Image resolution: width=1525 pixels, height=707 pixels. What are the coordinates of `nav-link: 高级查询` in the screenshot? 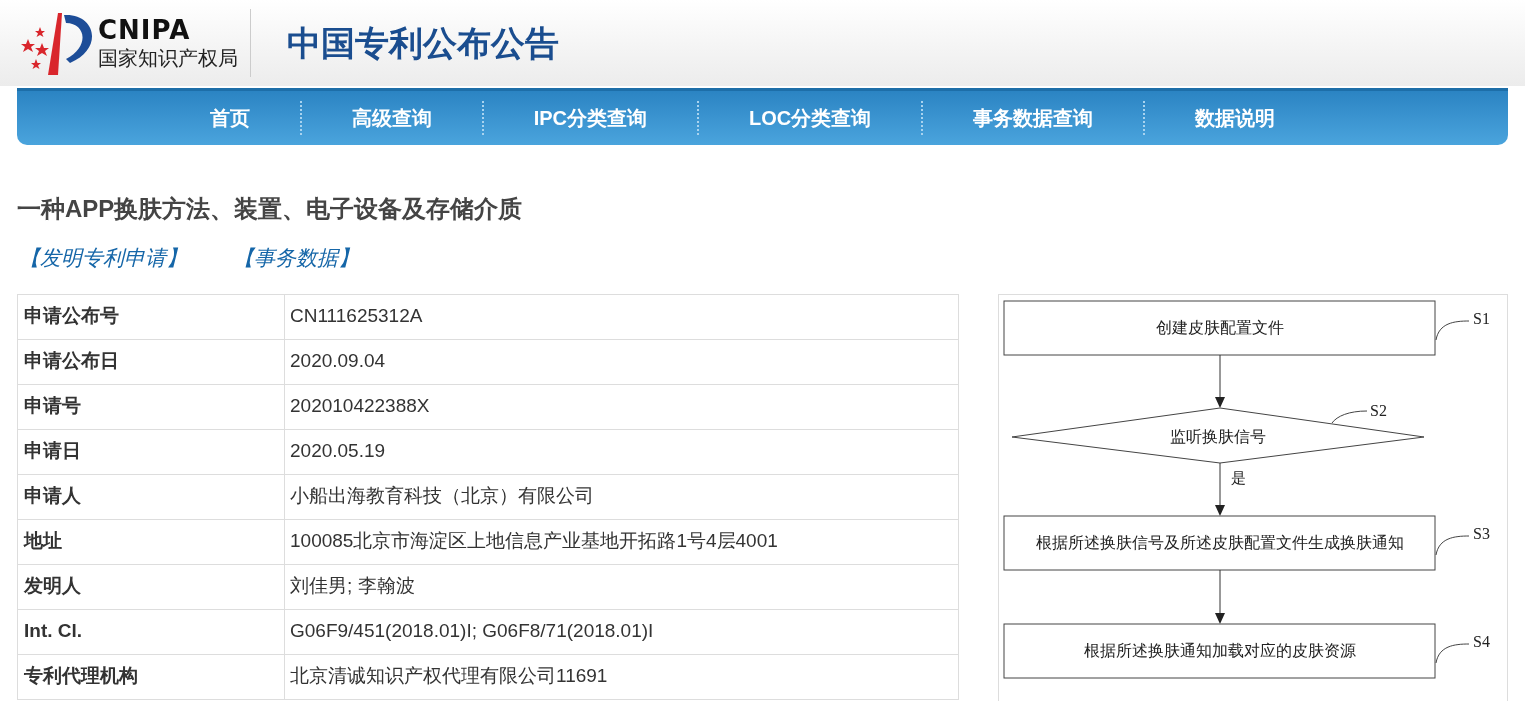 It's located at (391, 118).